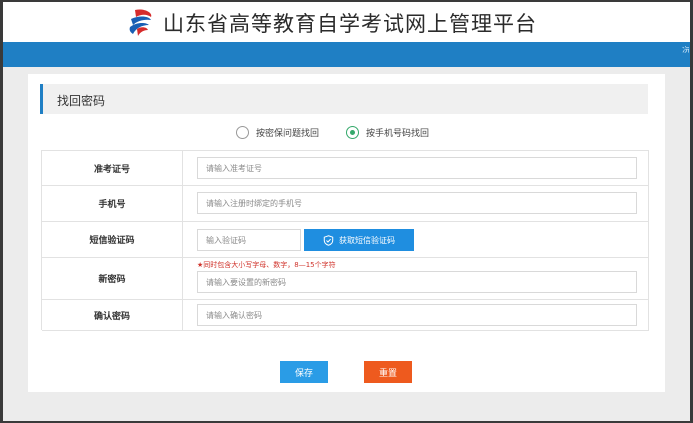  Describe the element at coordinates (249, 240) in the screenshot. I see `sms-code-input` at that location.